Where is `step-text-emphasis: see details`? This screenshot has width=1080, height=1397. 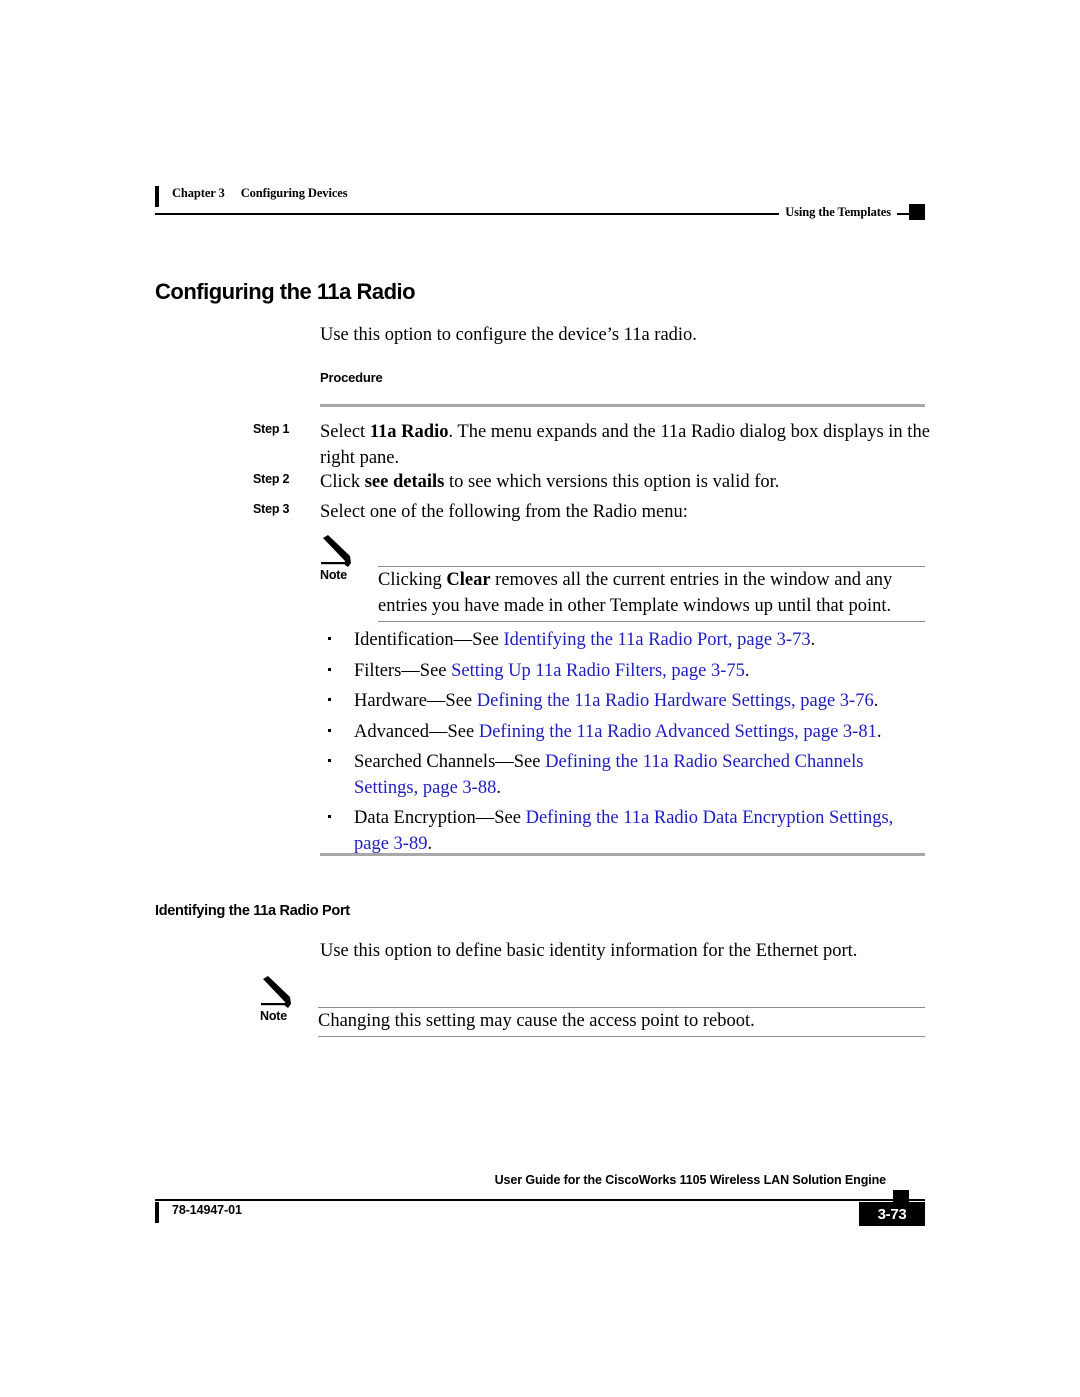
step-text-emphasis: see details is located at coordinates (404, 482).